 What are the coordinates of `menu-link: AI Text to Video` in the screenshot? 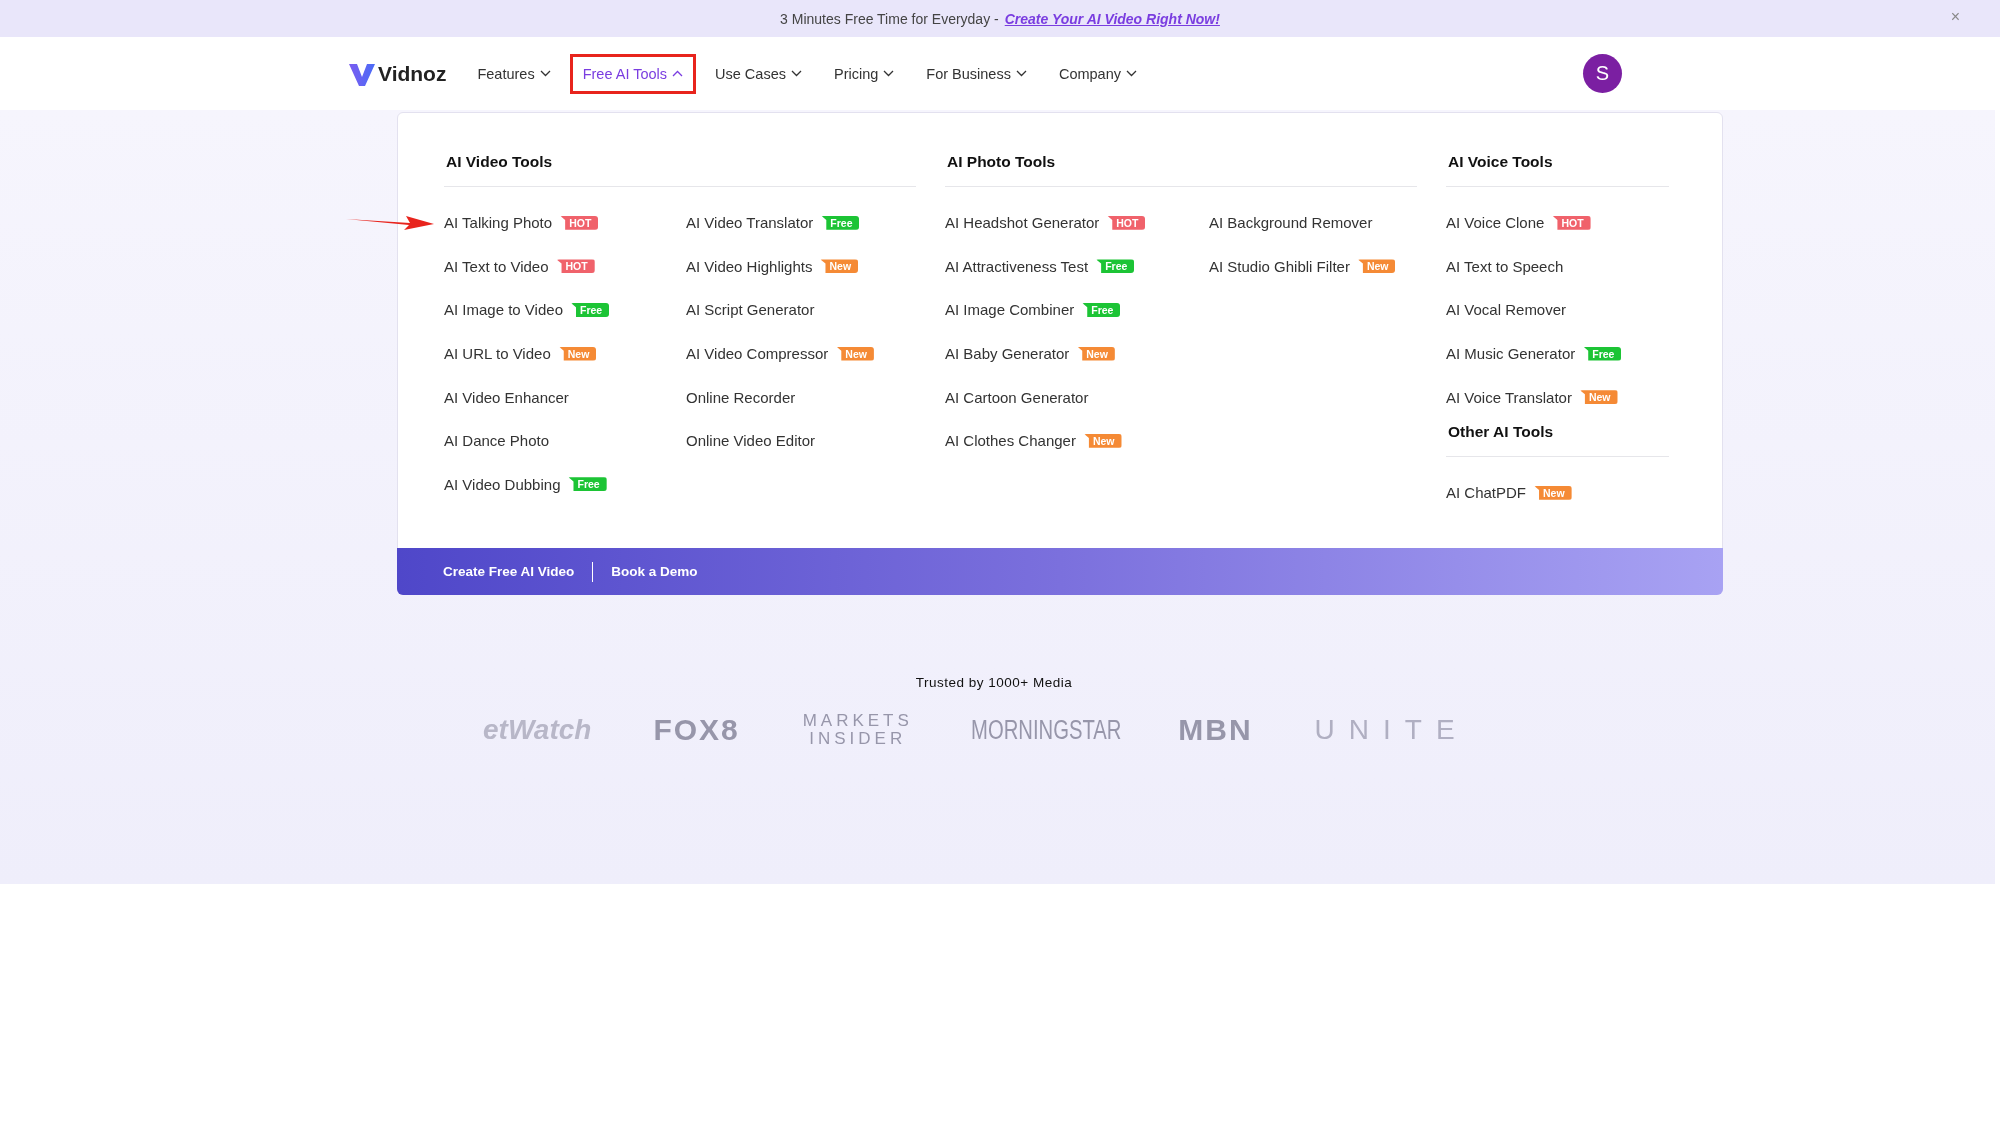 It's located at (496, 266).